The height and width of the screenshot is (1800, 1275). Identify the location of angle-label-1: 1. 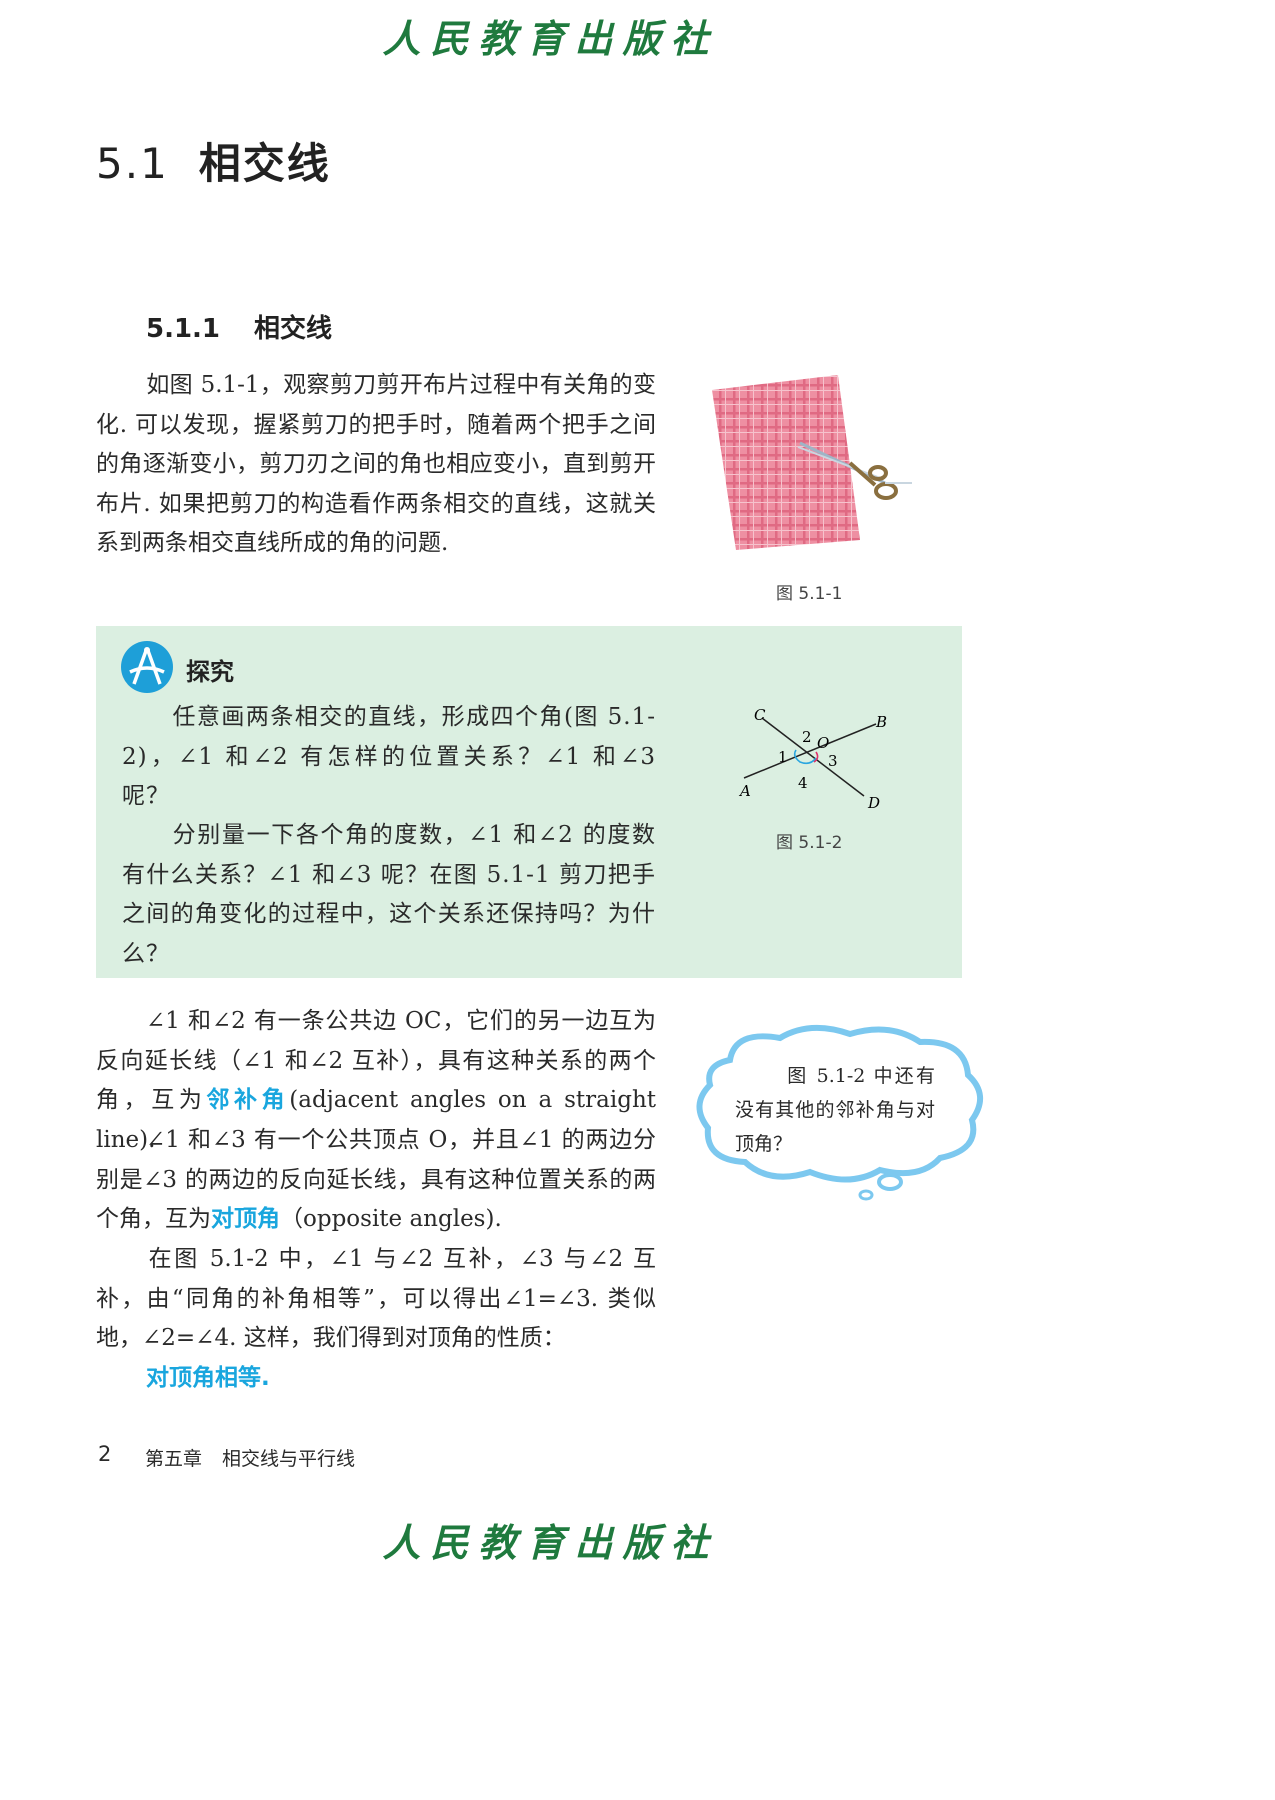
(783, 757).